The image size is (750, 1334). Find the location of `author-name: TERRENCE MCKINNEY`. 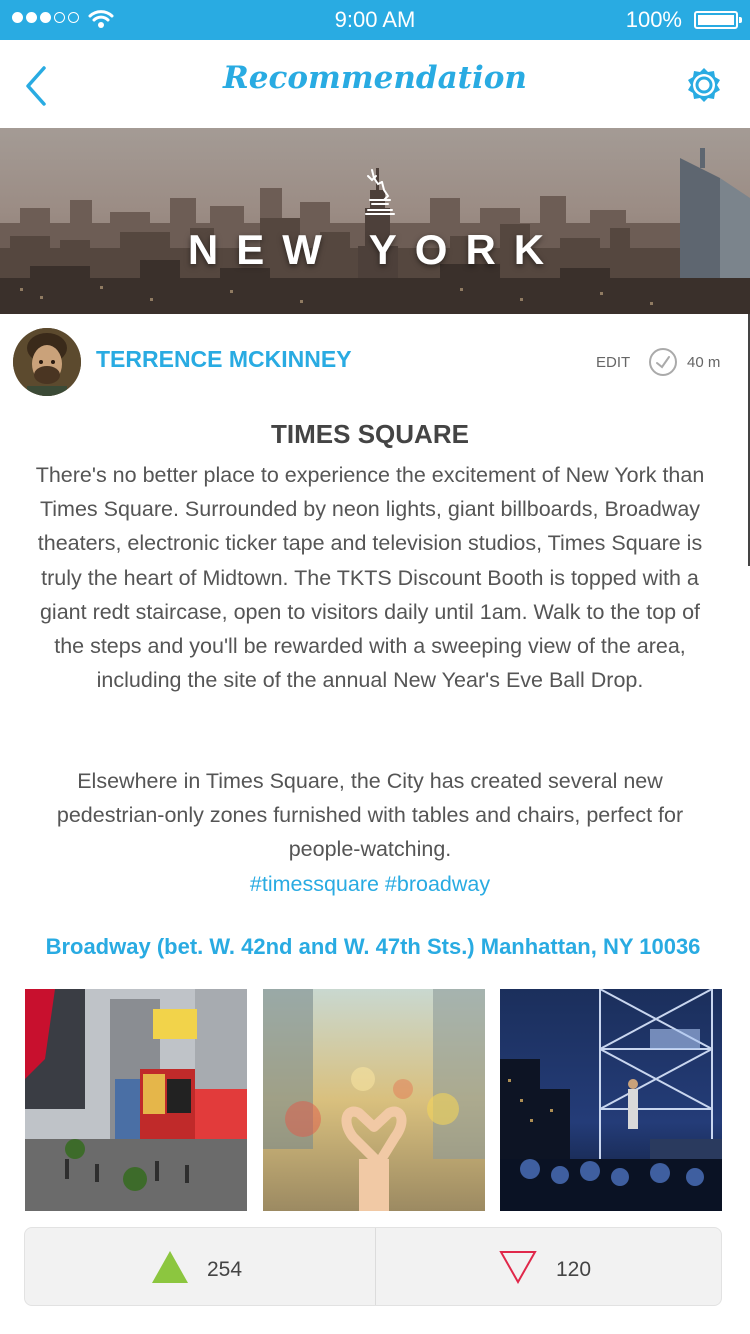

author-name: TERRENCE MCKINNEY is located at coordinates (224, 359).